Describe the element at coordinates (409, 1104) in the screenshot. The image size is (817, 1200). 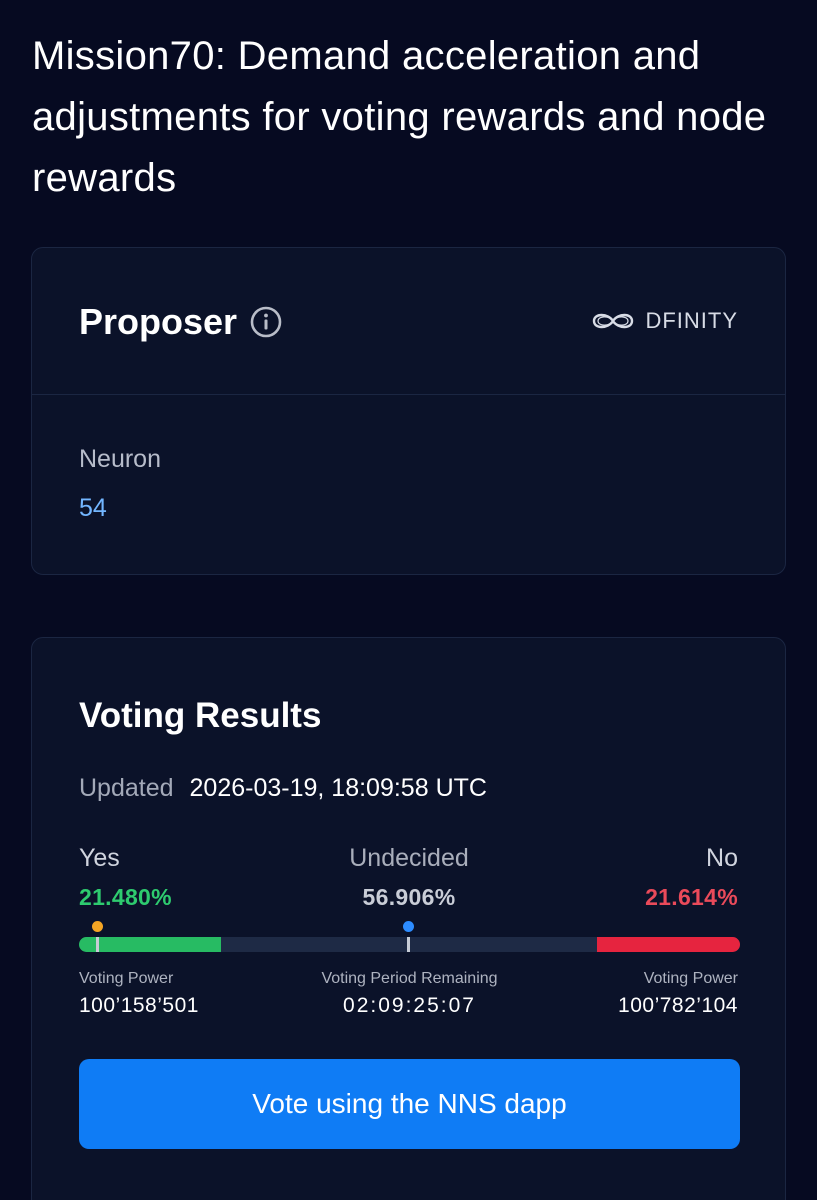
I see `vote-nns-dapp-button: Vote using the NNS dapp` at that location.